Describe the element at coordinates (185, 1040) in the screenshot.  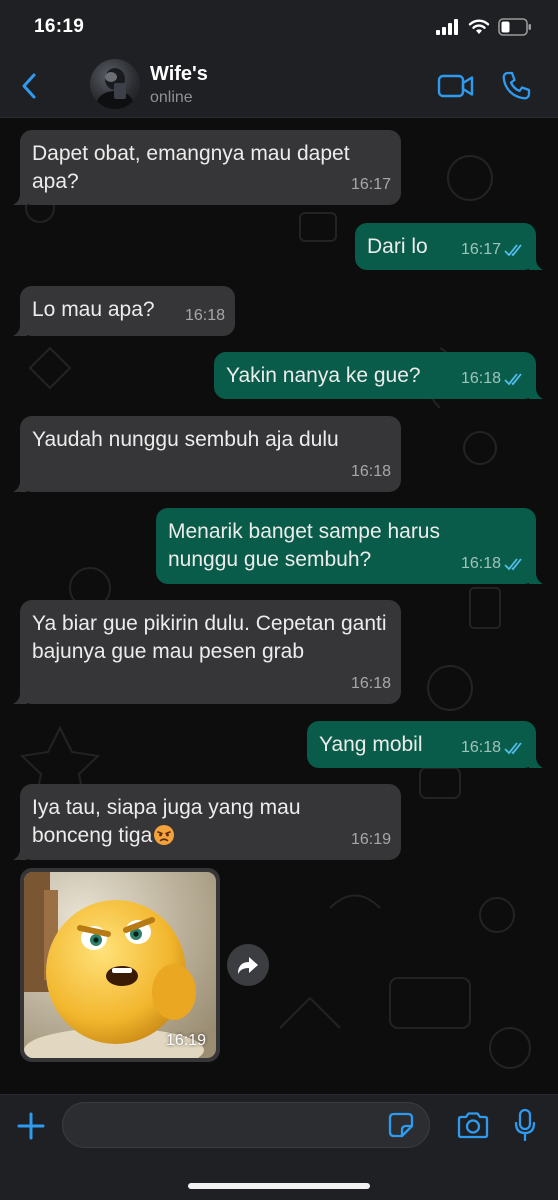
I see `sticker-time: 16:19` at that location.